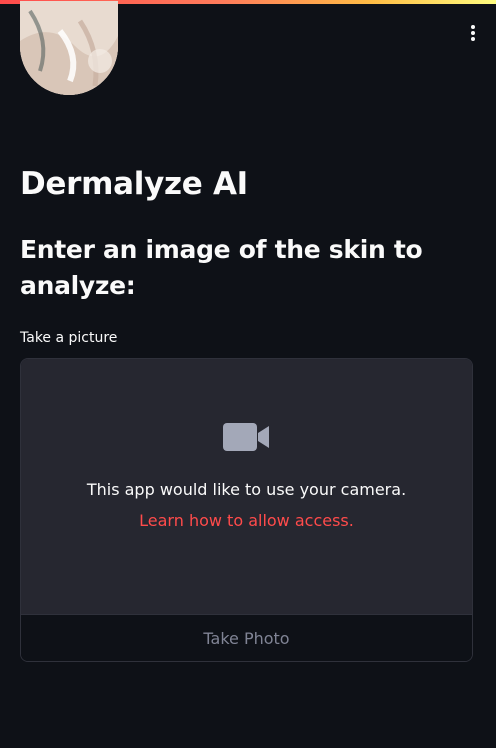 The height and width of the screenshot is (748, 496). What do you see at coordinates (134, 184) in the screenshot?
I see `page-title: Dermalyze AI` at bounding box center [134, 184].